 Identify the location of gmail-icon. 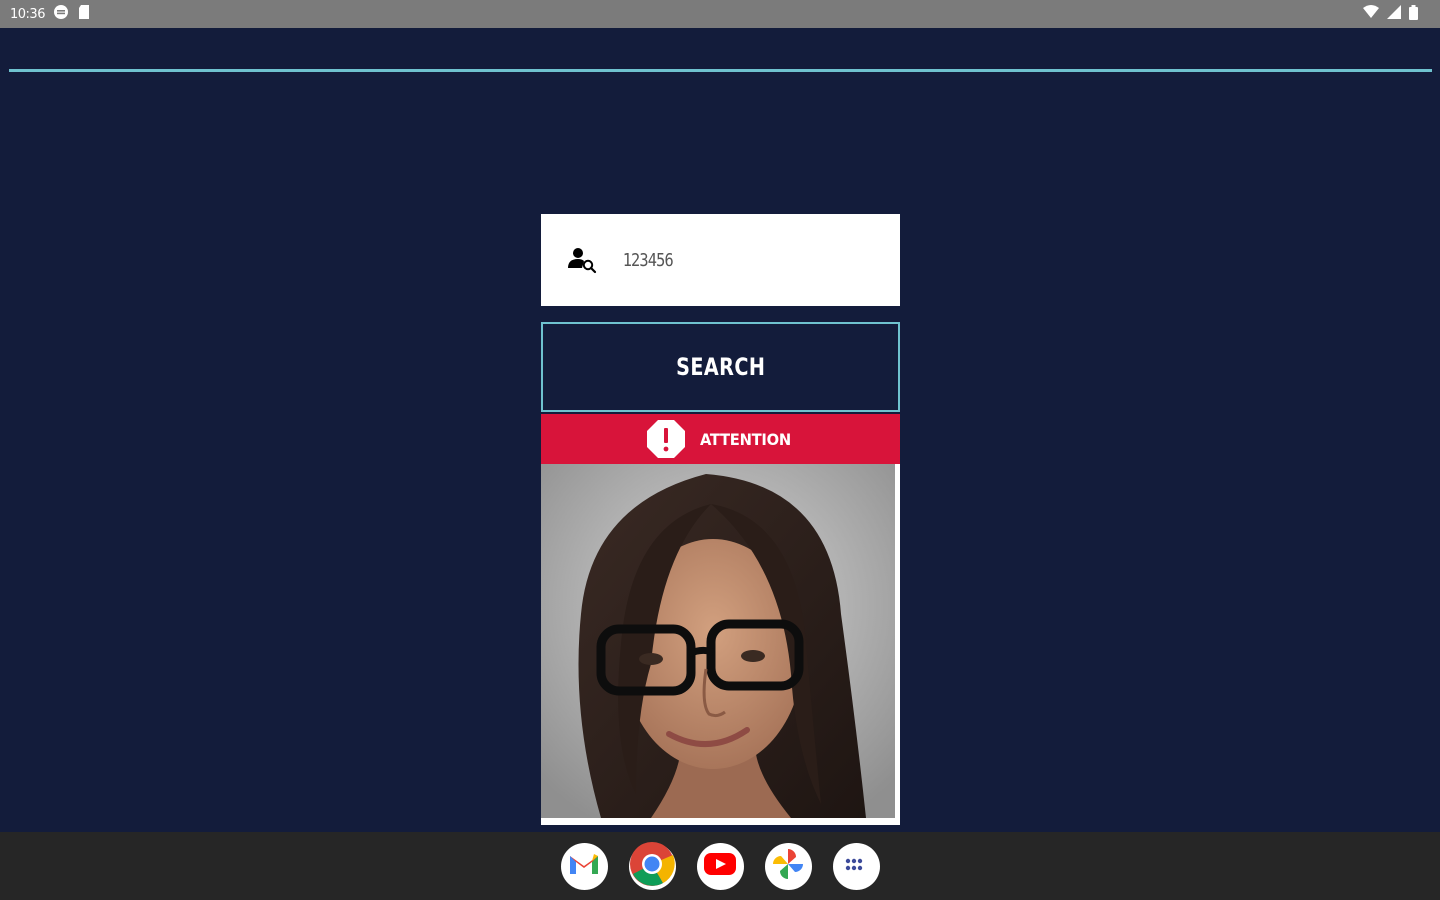
(584, 866).